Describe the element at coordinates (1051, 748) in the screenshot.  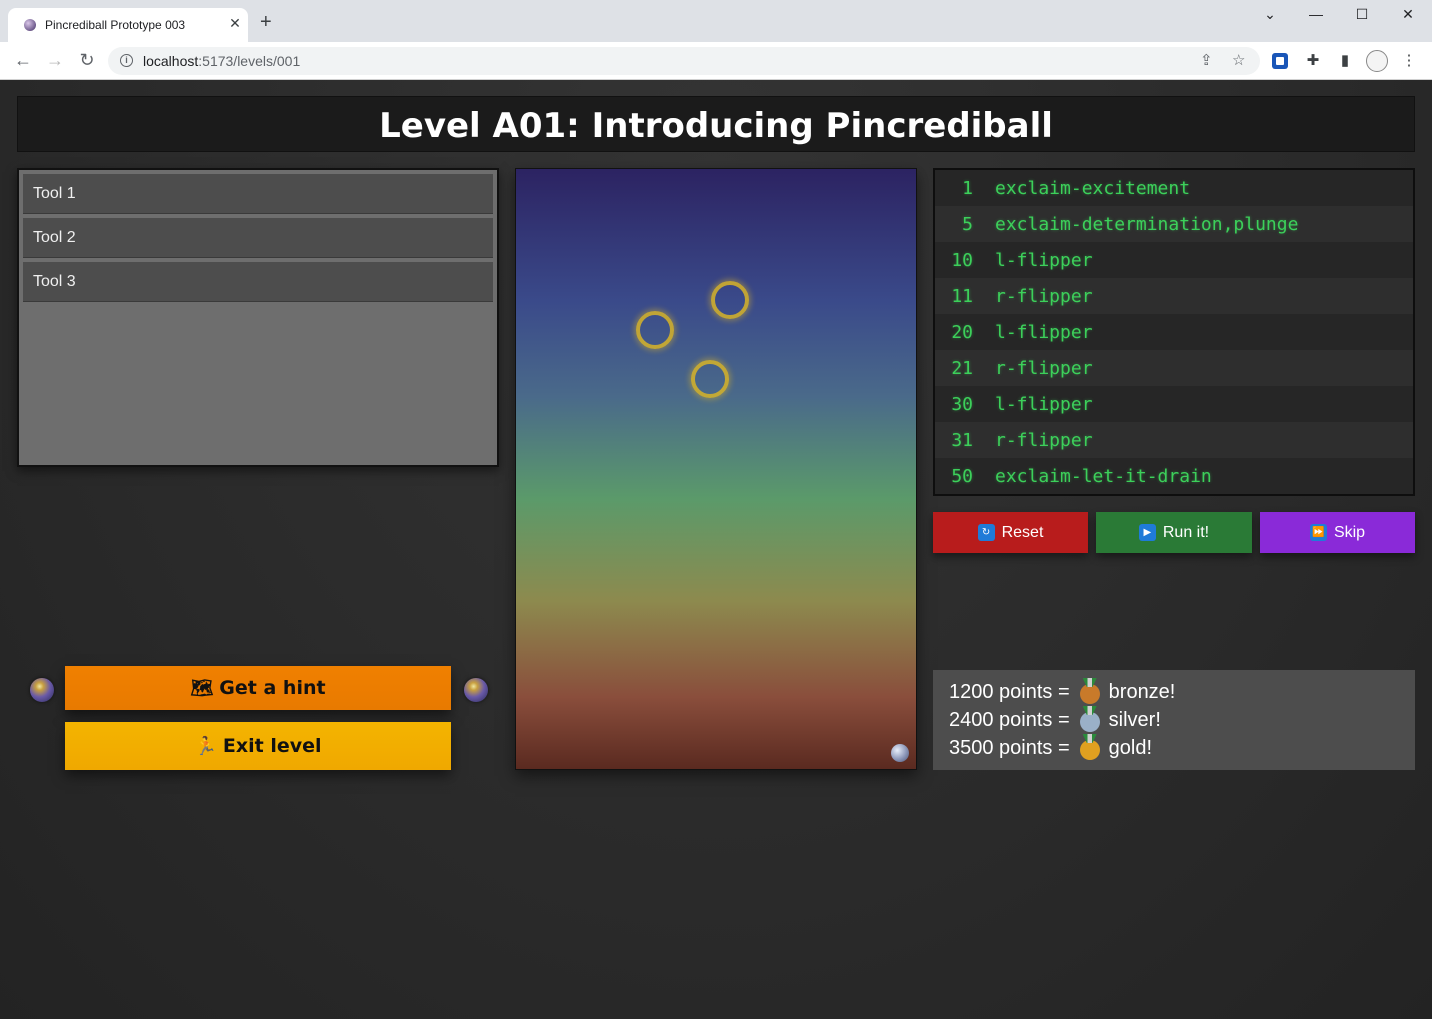
I see `medal-row-gold: 3500 points = gold!` at that location.